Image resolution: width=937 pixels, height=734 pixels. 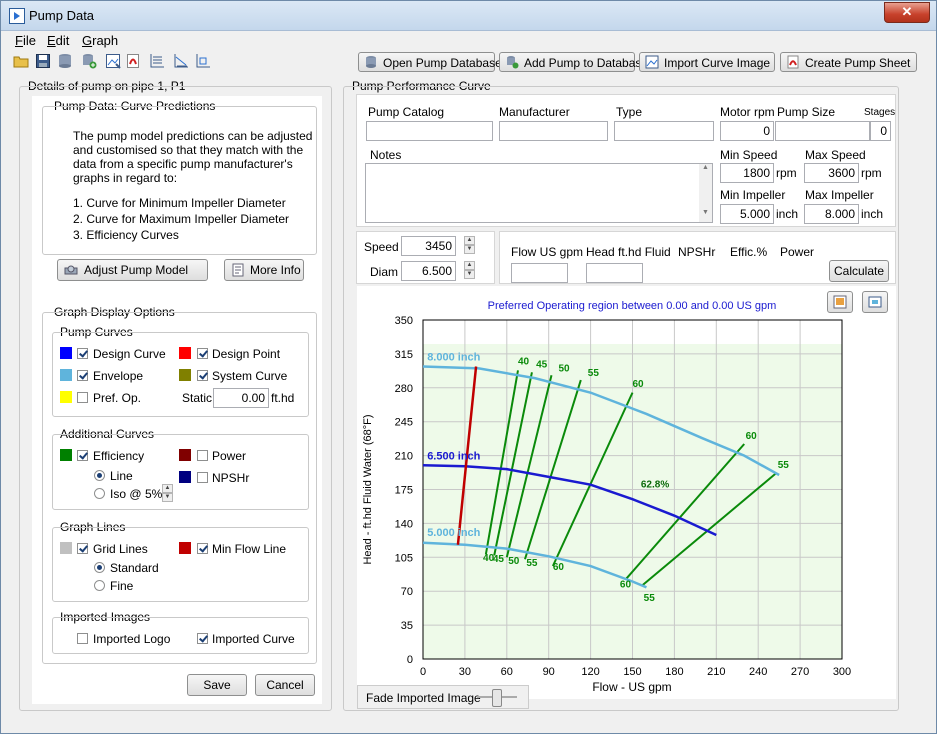 I want to click on manufacturer-input, so click(x=553, y=131).